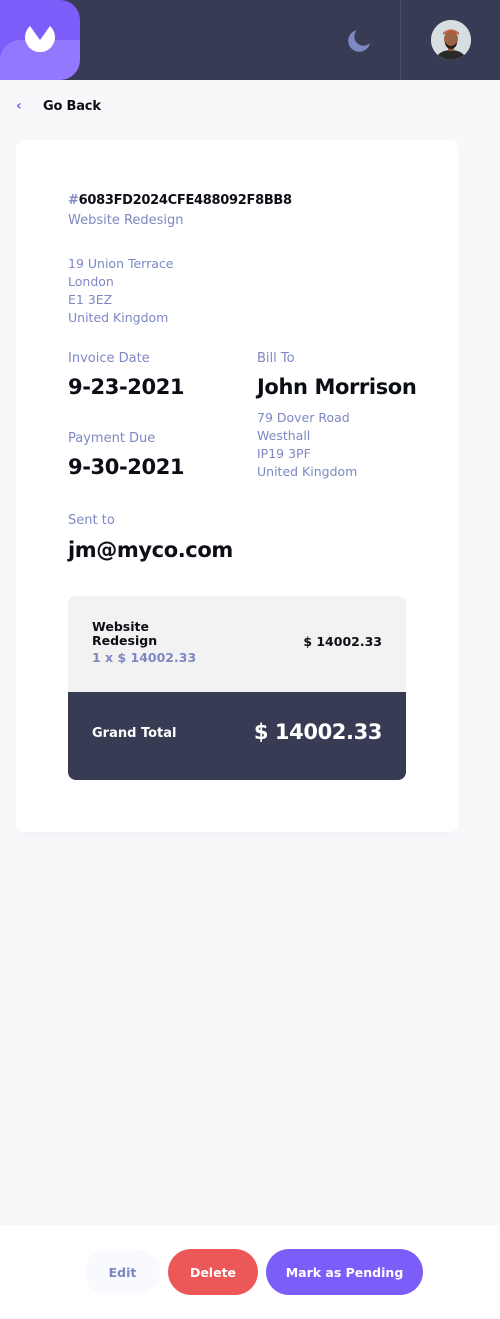 This screenshot has width=500, height=1319. What do you see at coordinates (213, 1272) in the screenshot?
I see `delete-button: Delete` at bounding box center [213, 1272].